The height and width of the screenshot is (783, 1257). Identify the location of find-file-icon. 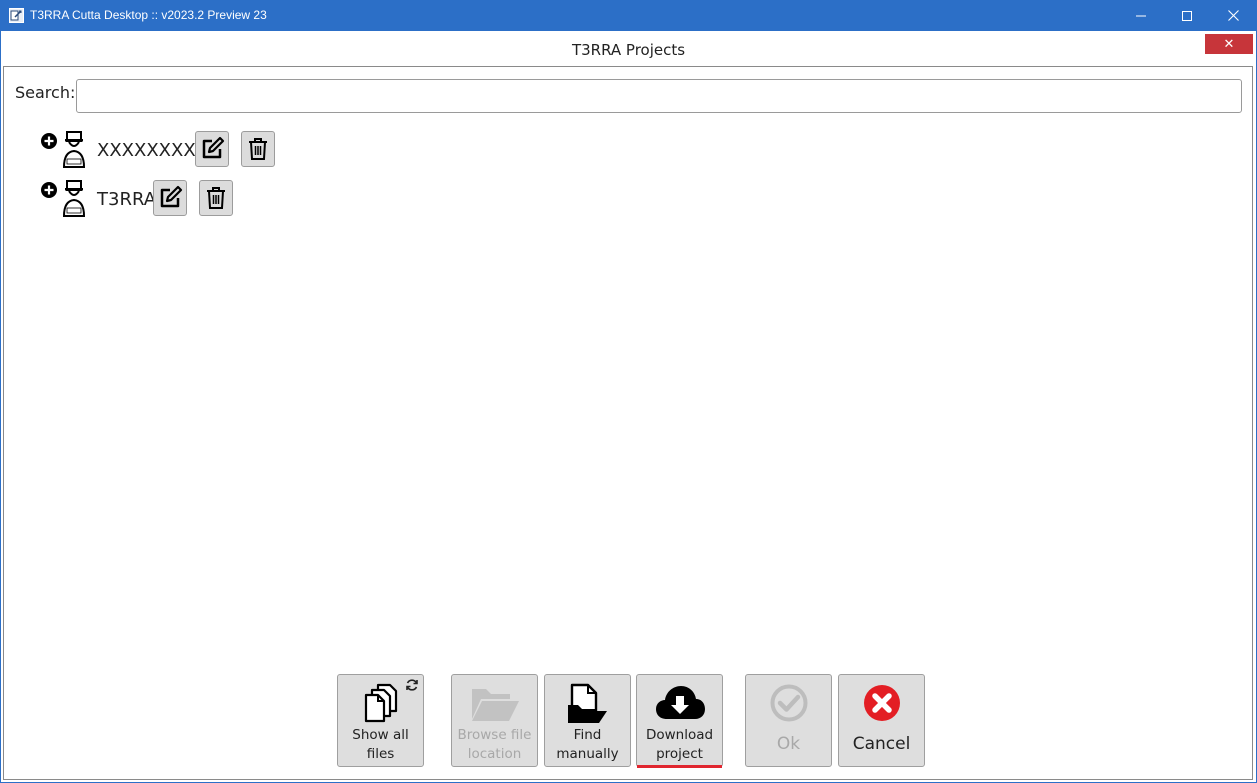
(587, 703).